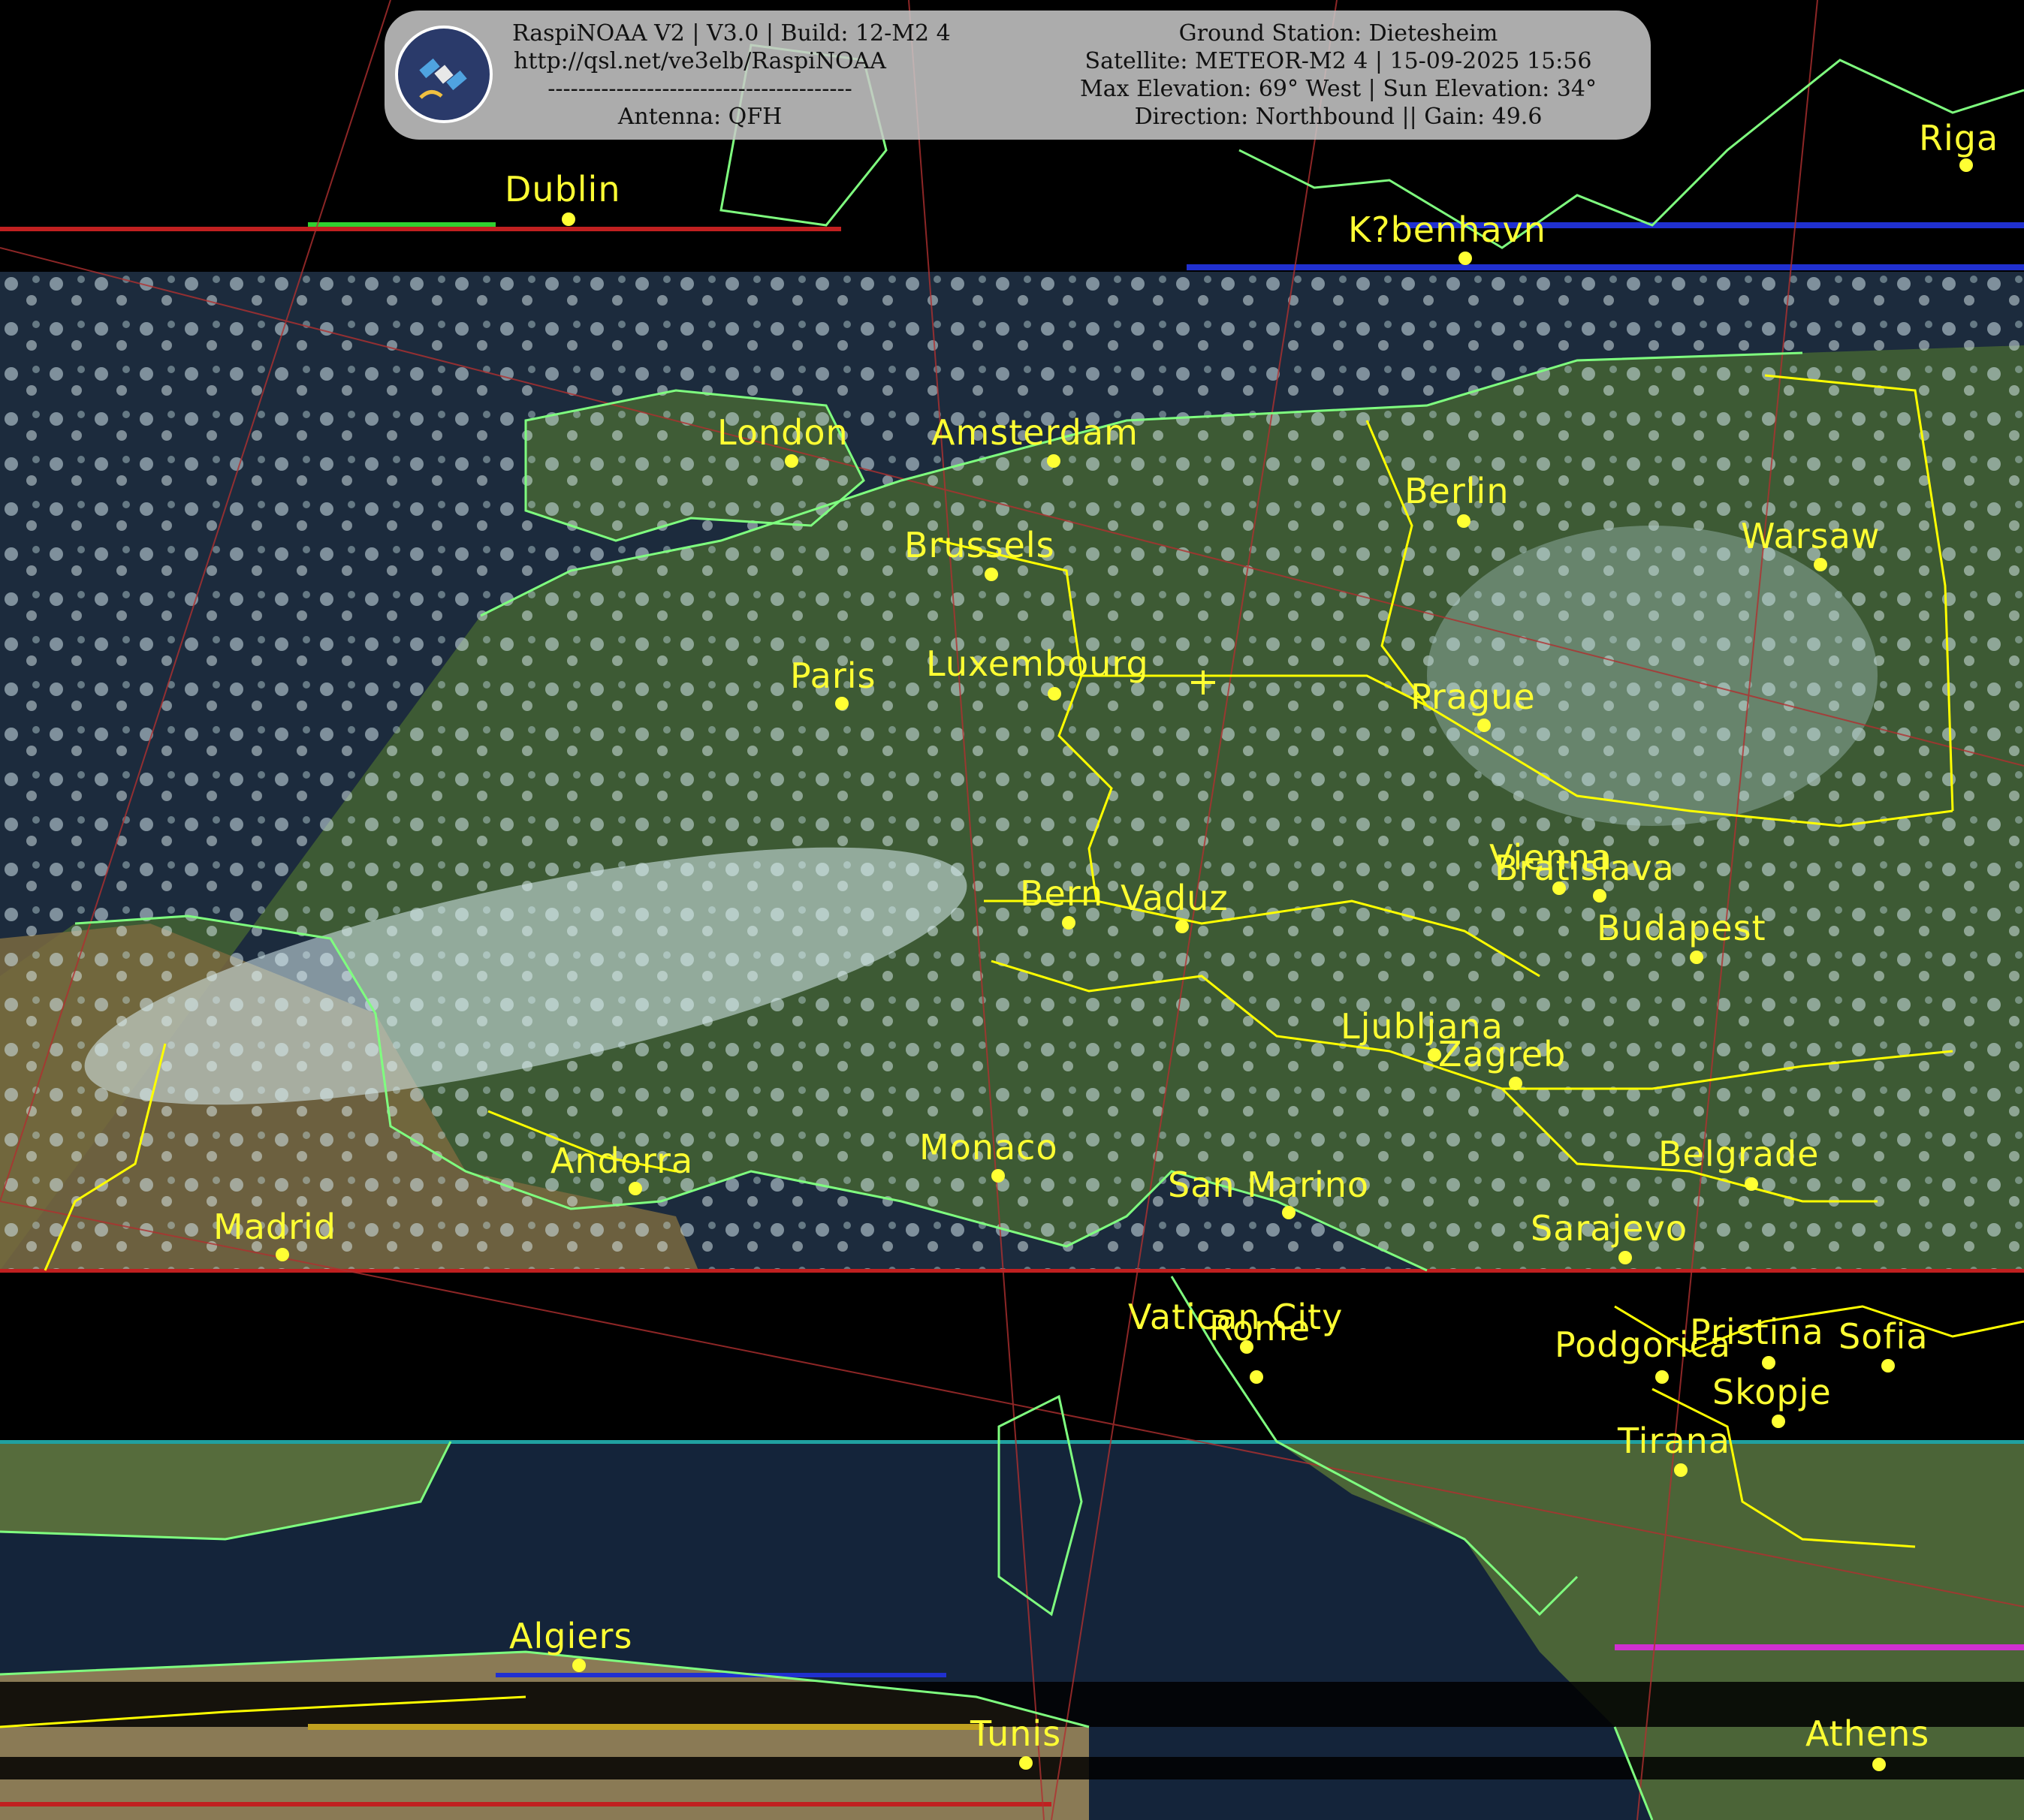 The height and width of the screenshot is (1820, 2024). What do you see at coordinates (1447, 230) in the screenshot?
I see `city-label: K?benhavn` at bounding box center [1447, 230].